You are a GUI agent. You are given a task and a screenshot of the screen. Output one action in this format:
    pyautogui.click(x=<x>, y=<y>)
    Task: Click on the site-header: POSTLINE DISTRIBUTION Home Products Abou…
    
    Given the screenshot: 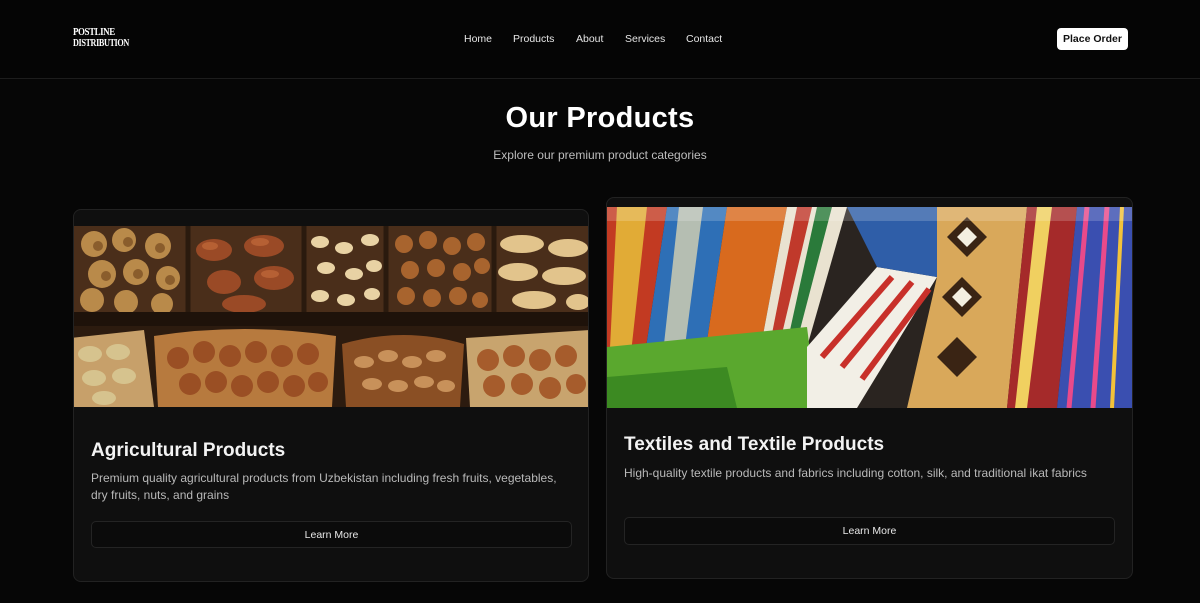 What is the action you would take?
    pyautogui.click(x=600, y=39)
    